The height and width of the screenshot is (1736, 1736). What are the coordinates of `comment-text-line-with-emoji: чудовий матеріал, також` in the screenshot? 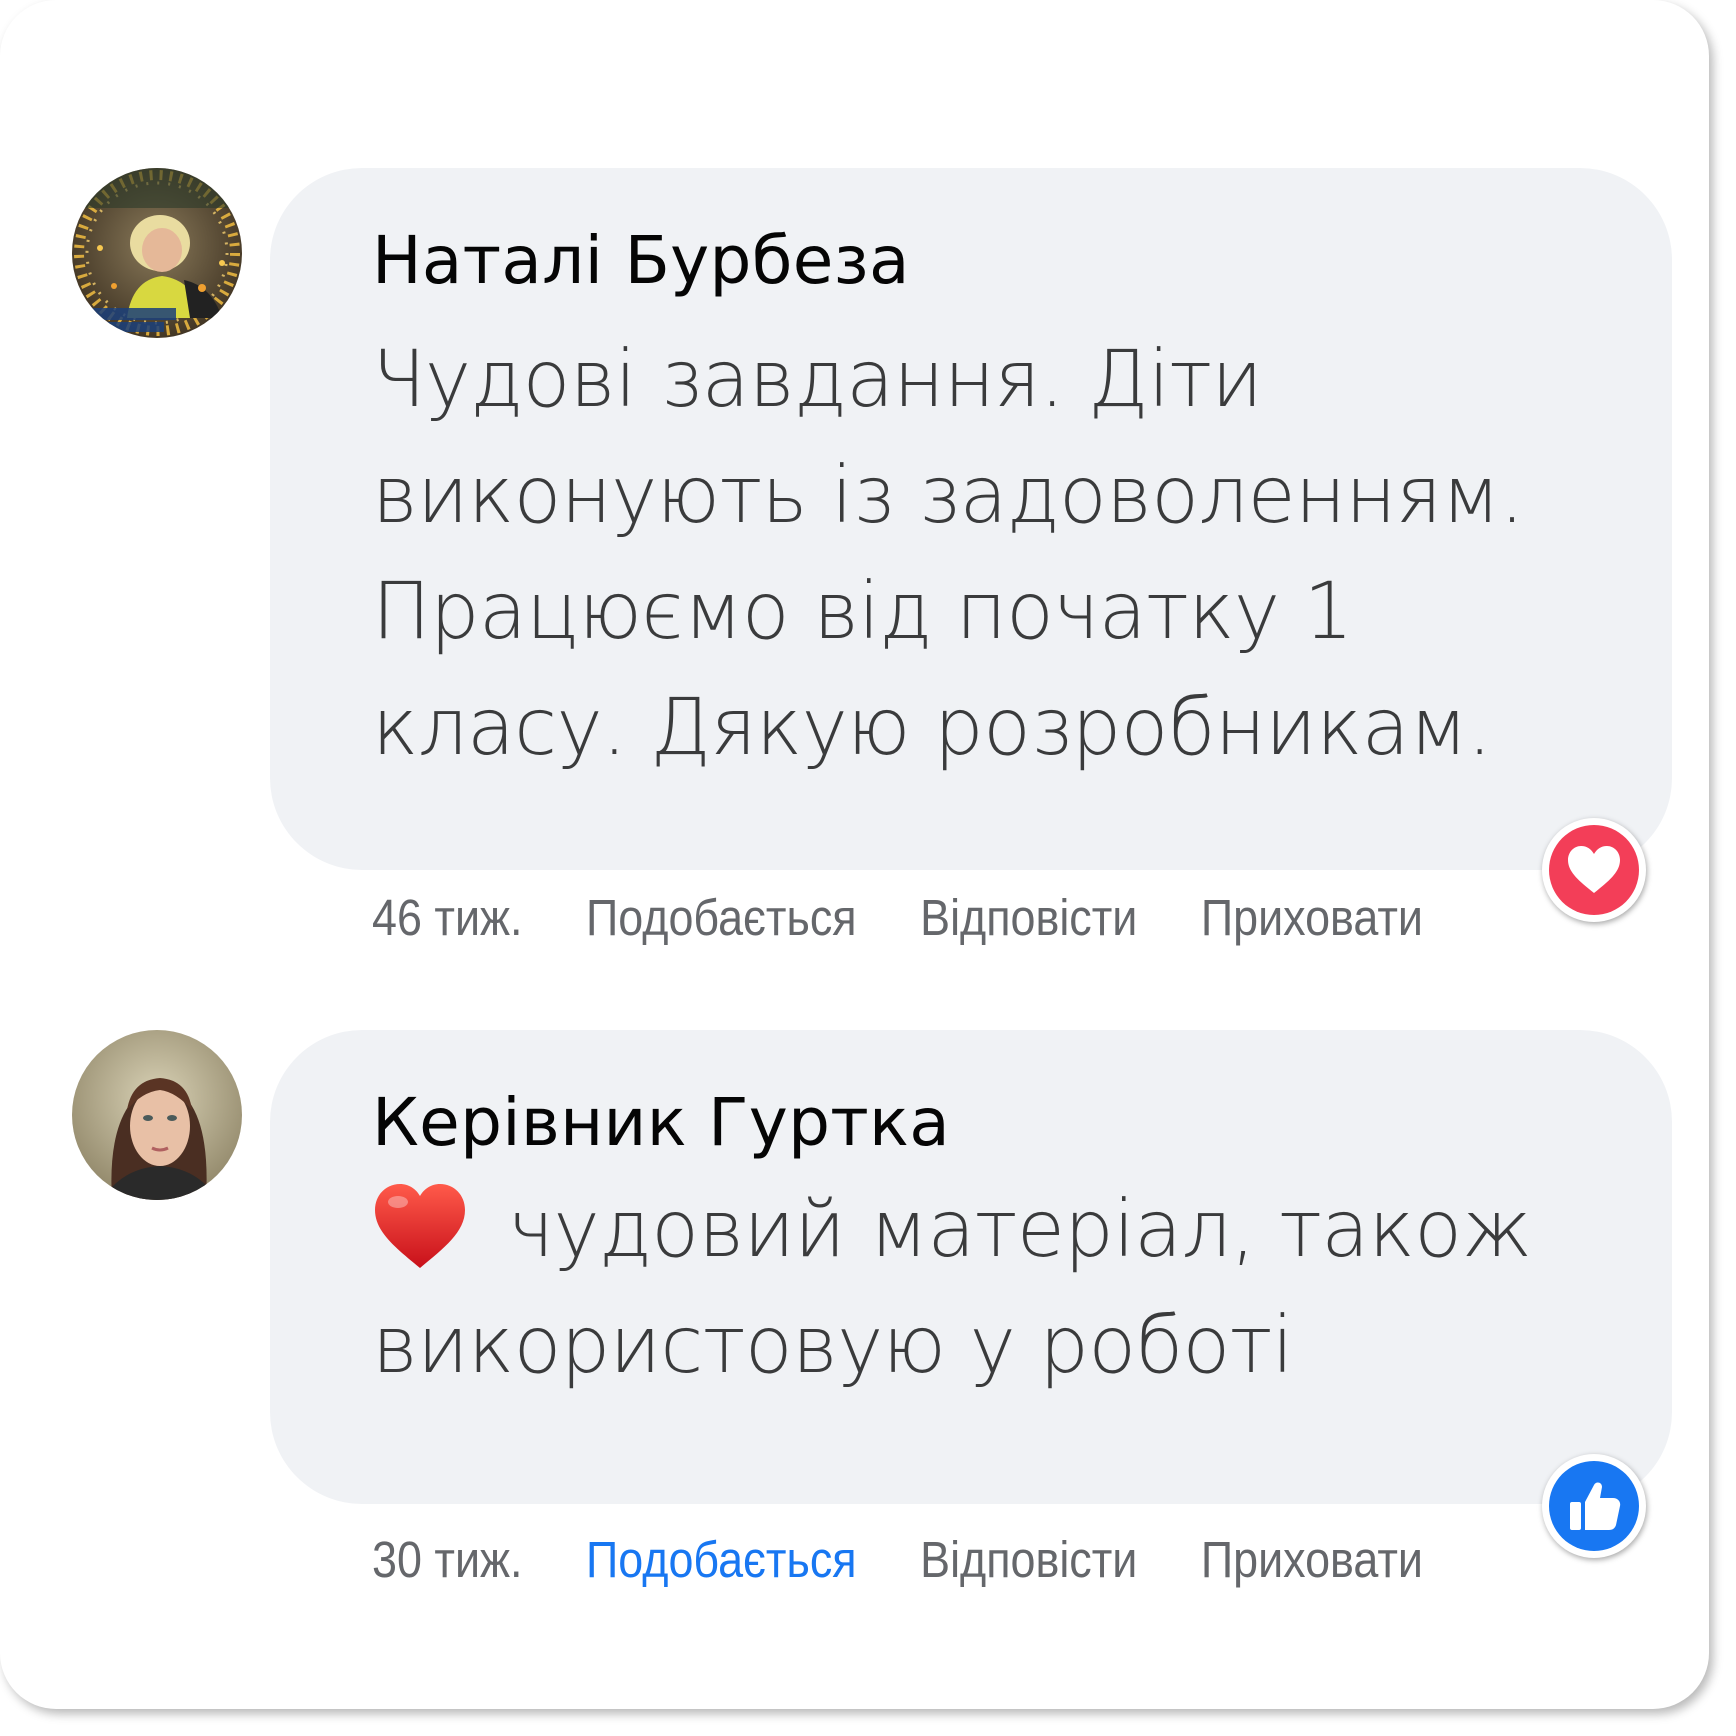 It's located at (1002, 1230).